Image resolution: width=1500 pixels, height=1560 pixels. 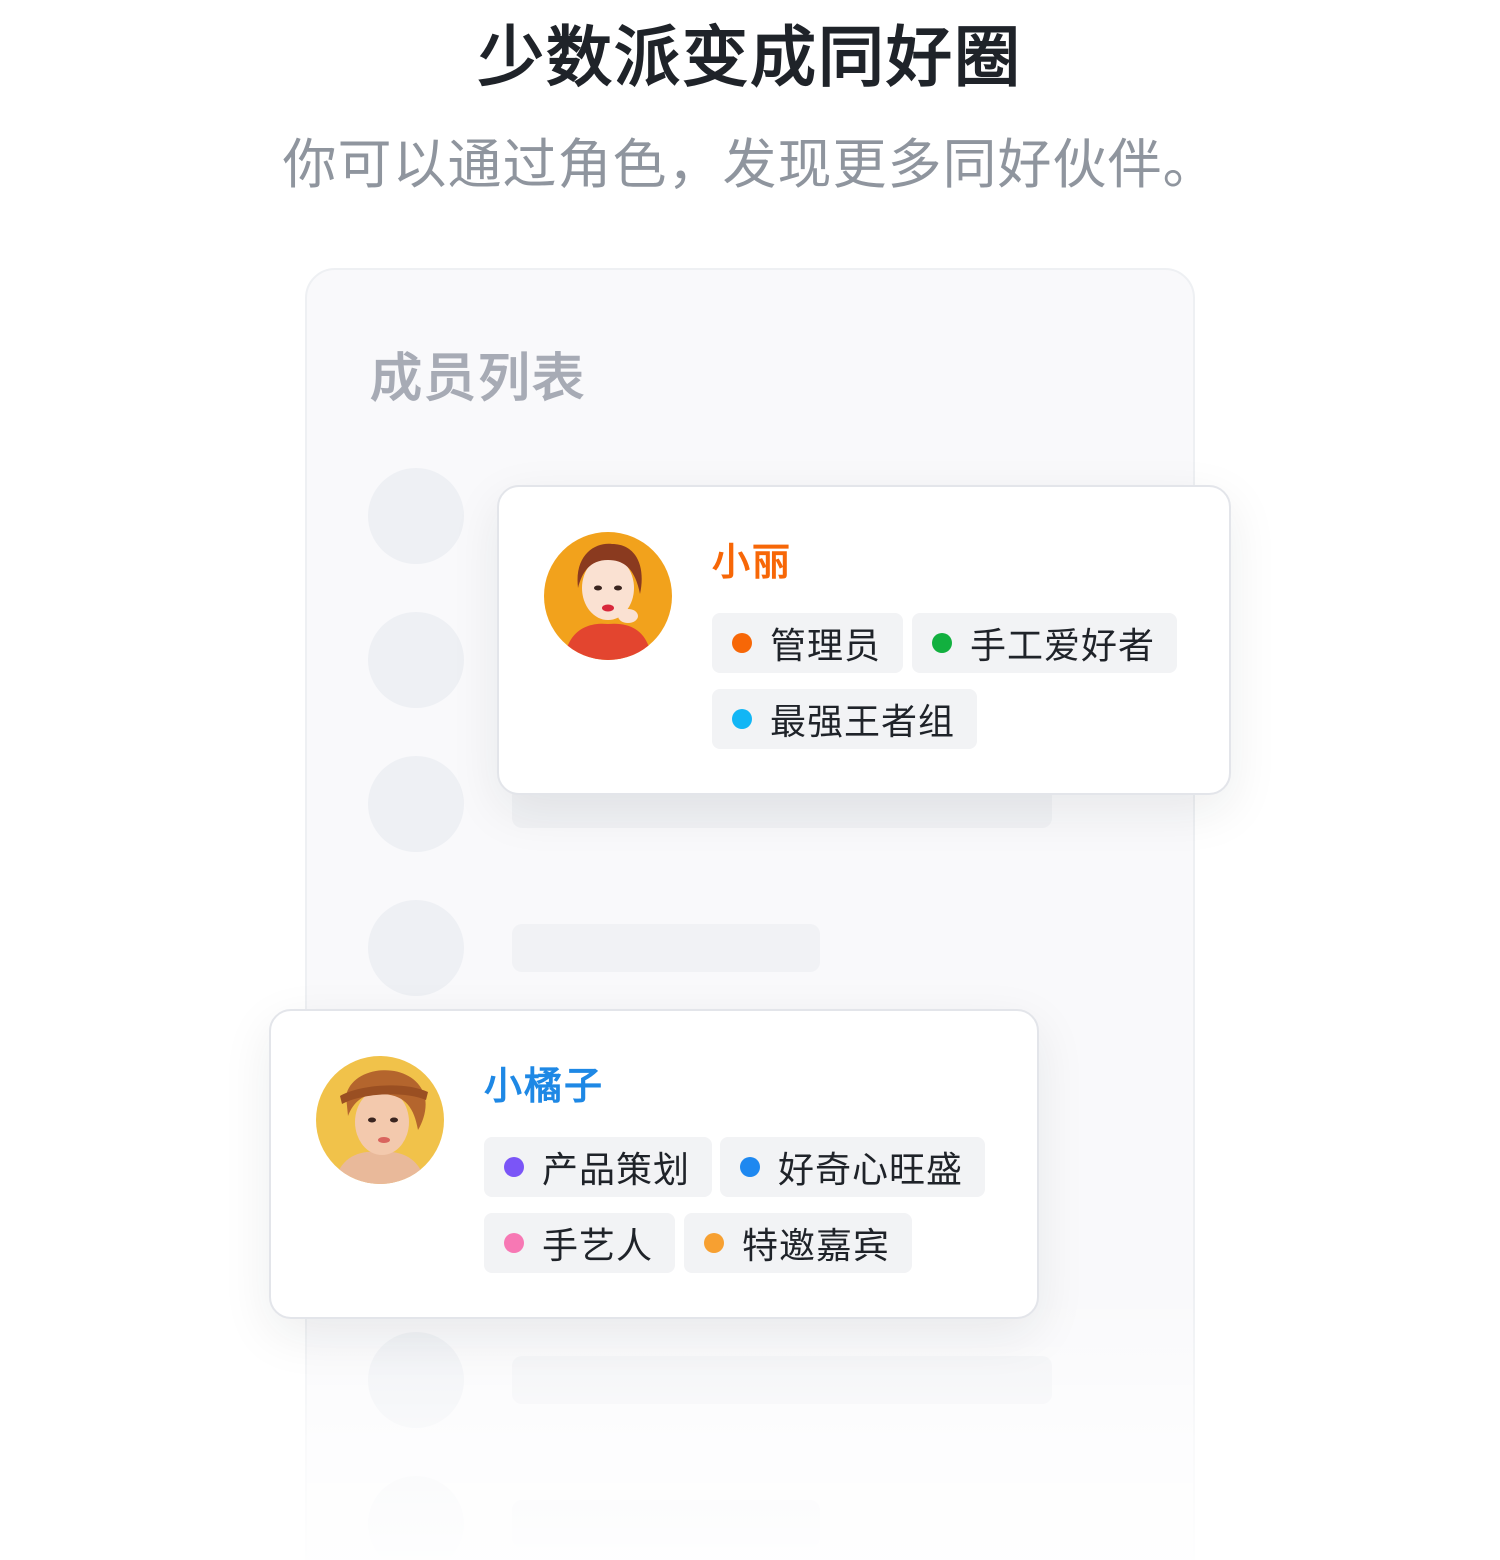 I want to click on role-tag: 好奇心旺盛, so click(x=853, y=1167).